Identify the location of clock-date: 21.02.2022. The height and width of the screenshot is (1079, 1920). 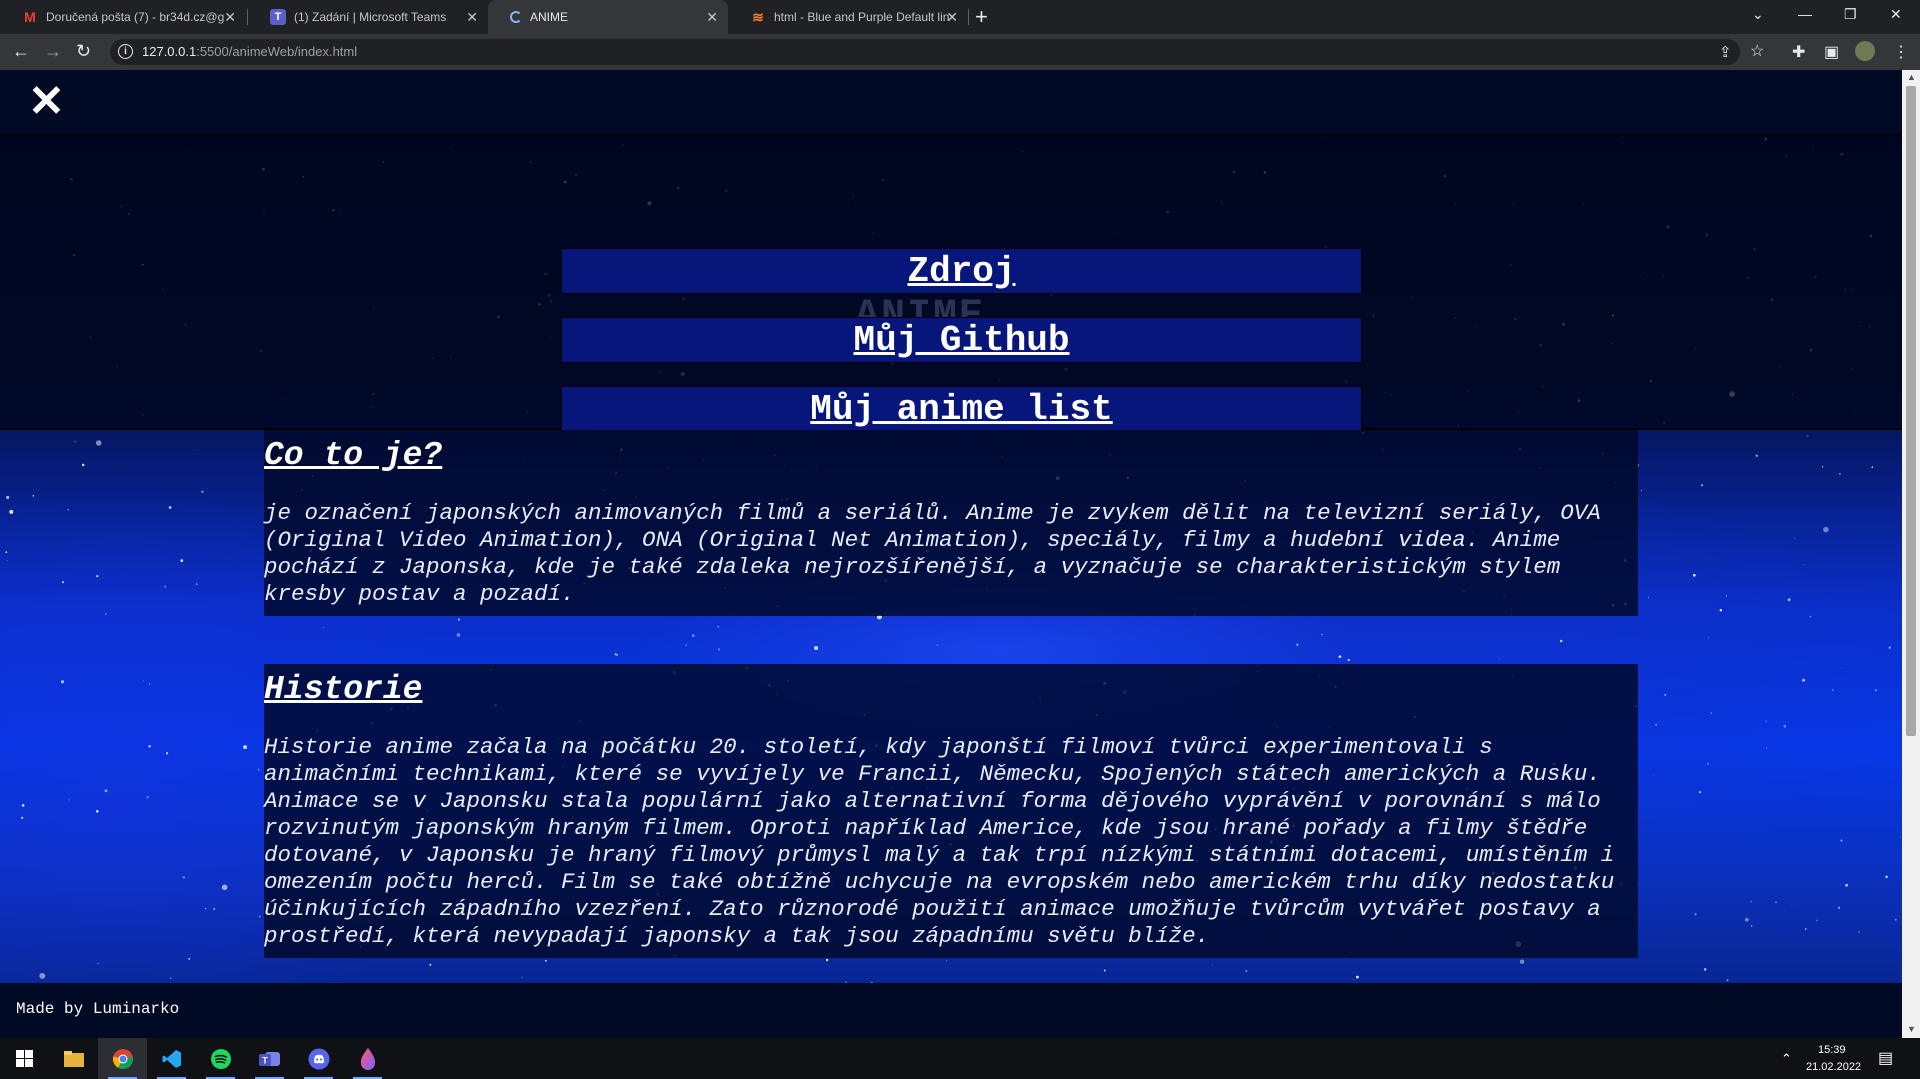
(1833, 1067).